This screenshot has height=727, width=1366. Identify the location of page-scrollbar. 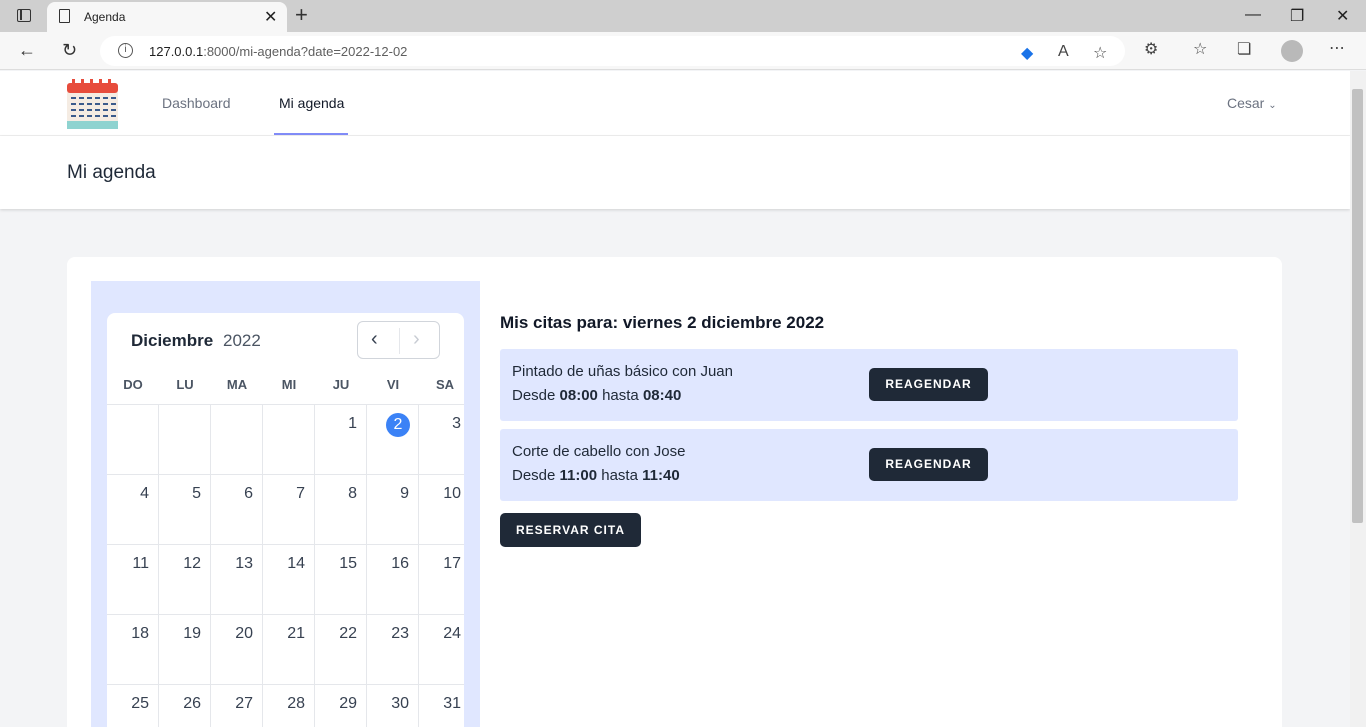
(1358, 399).